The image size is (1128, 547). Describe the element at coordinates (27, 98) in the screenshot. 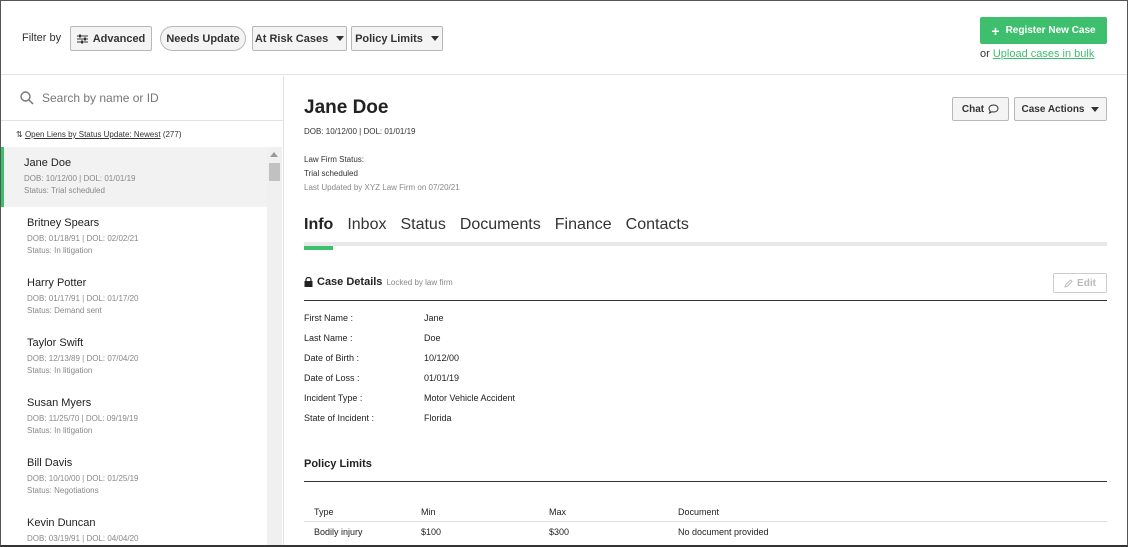

I see `search-icon` at that location.